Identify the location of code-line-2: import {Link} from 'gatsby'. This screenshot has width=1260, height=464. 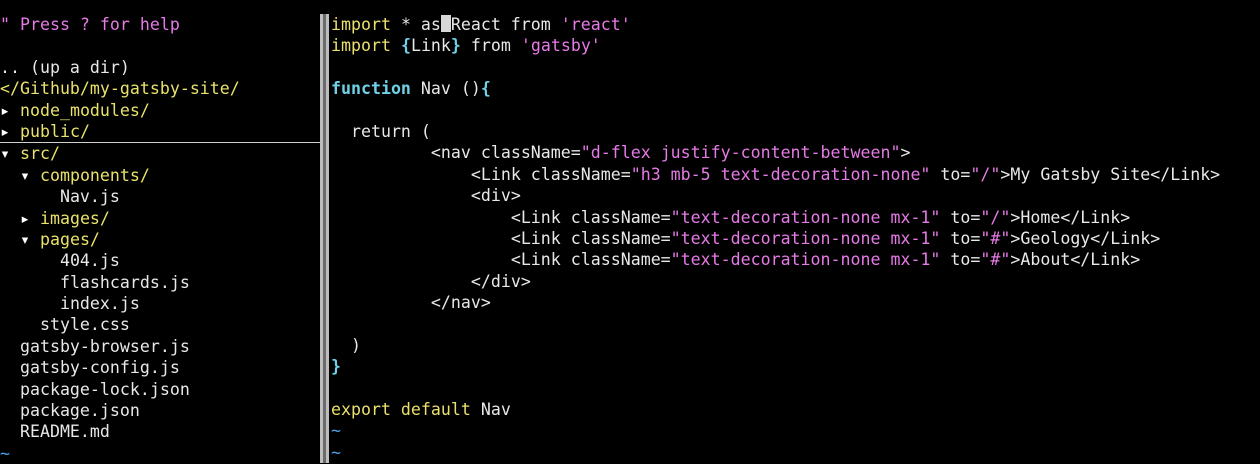
(466, 46).